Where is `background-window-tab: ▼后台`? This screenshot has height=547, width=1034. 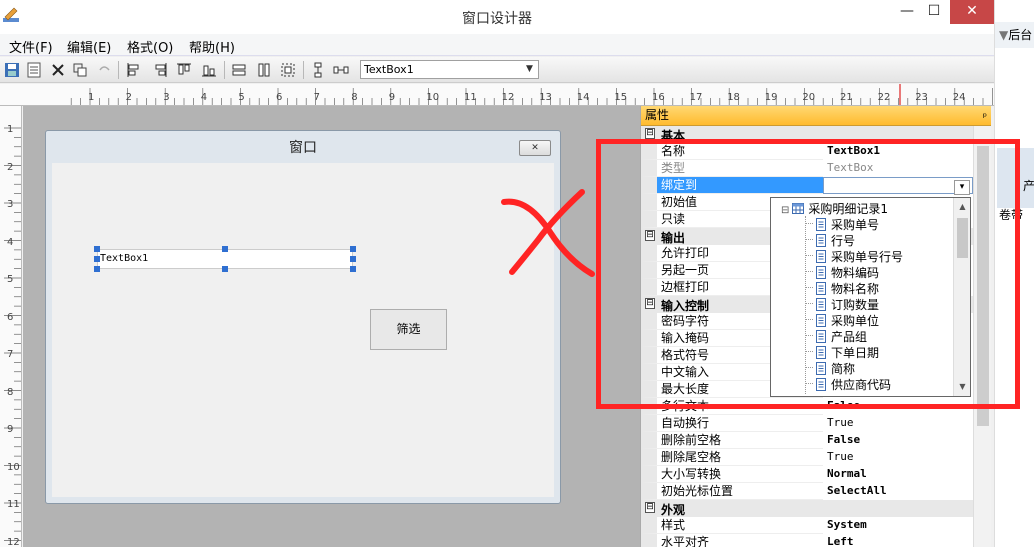 background-window-tab: ▼后台 is located at coordinates (1014, 35).